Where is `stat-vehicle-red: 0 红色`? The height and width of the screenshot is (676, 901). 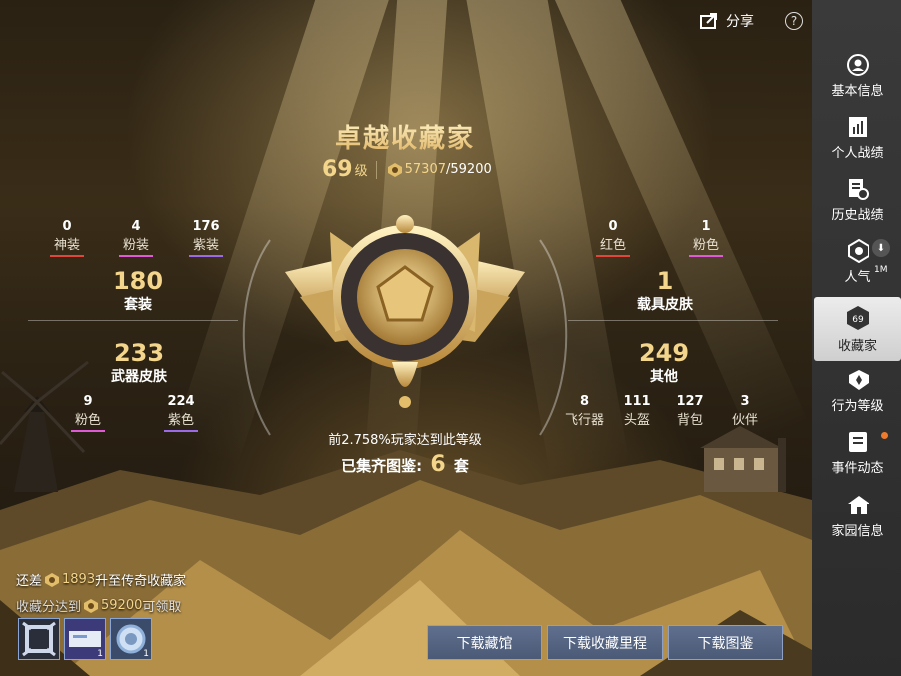
stat-vehicle-red: 0 红色 is located at coordinates (613, 238).